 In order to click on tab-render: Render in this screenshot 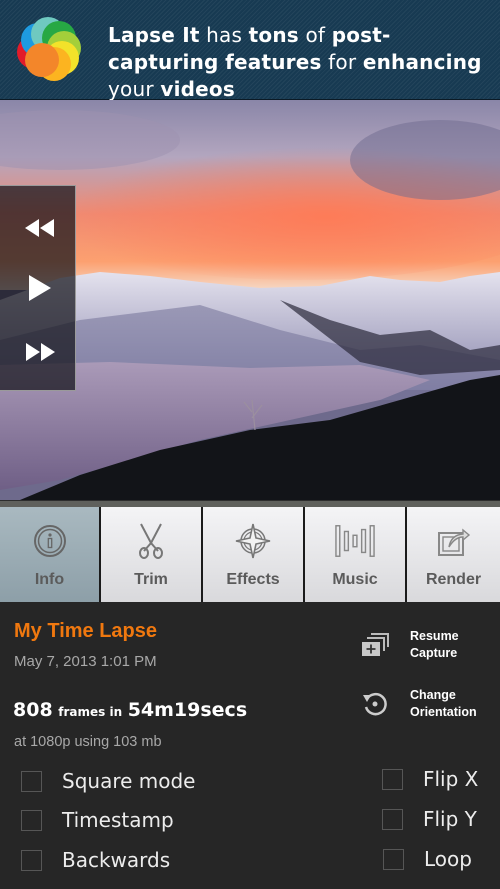, I will do `click(453, 554)`.